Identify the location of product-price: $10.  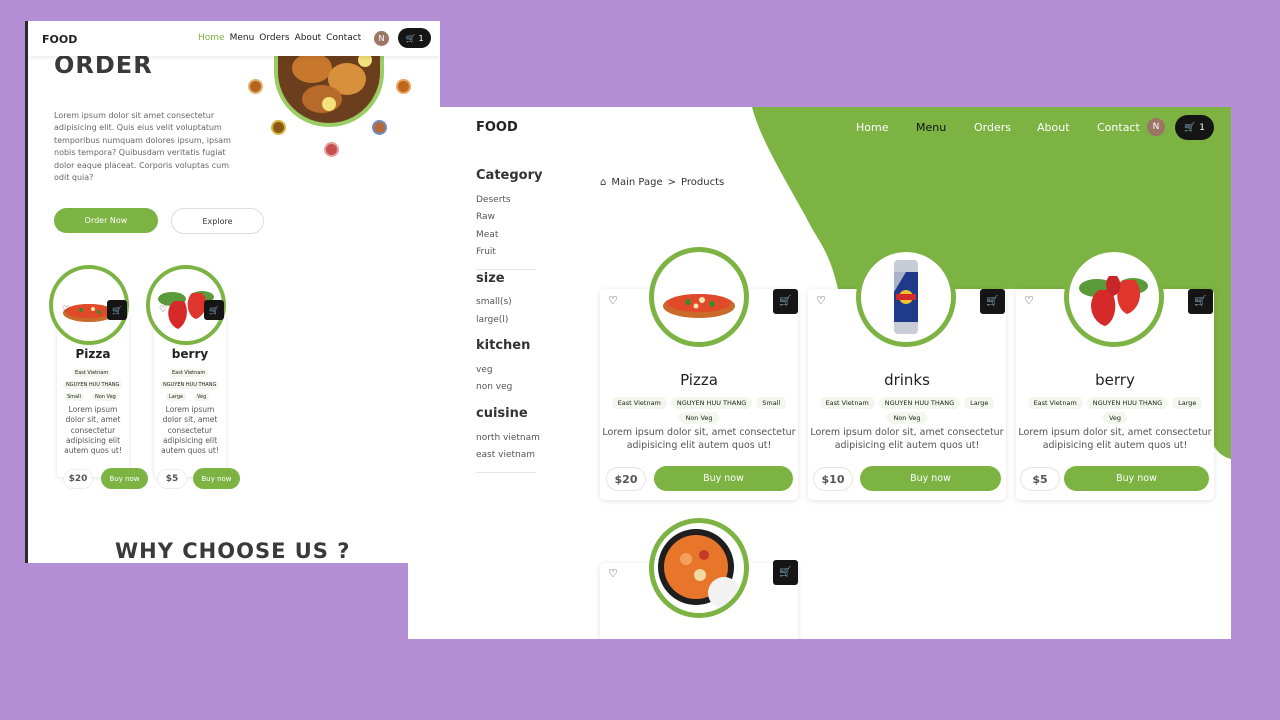
(833, 479).